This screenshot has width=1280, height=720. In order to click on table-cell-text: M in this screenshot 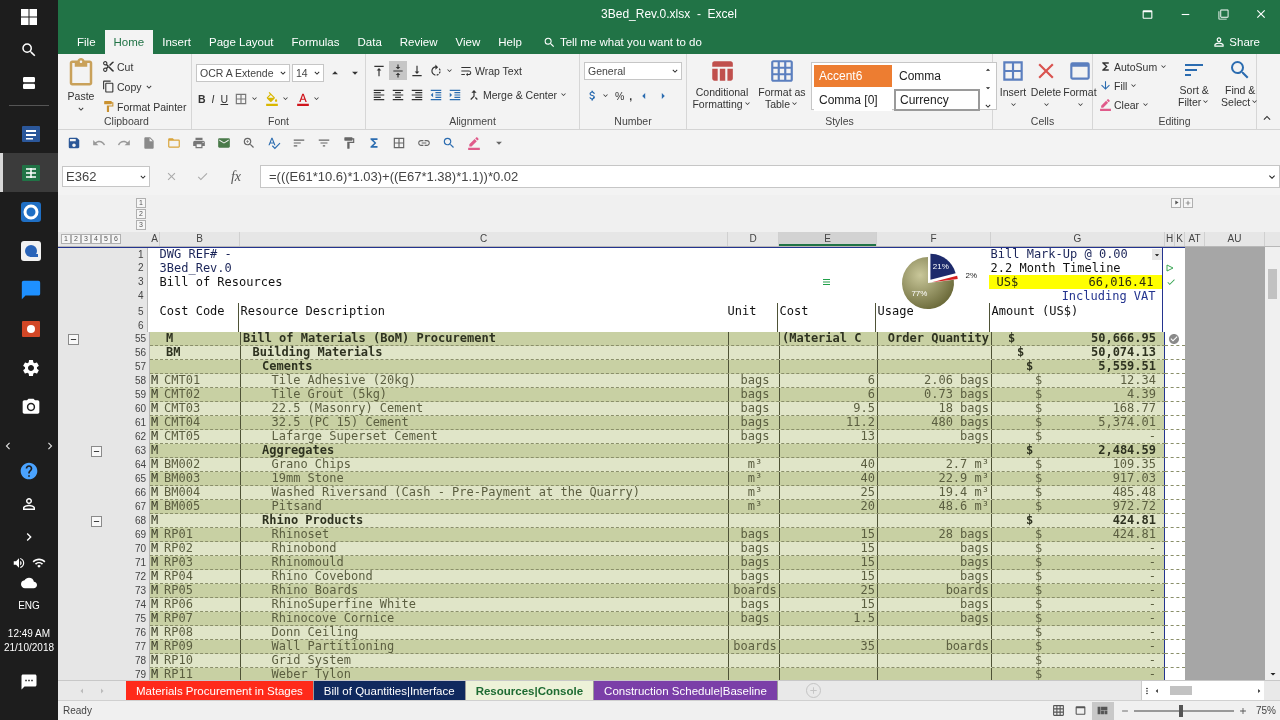, I will do `click(170, 338)`.